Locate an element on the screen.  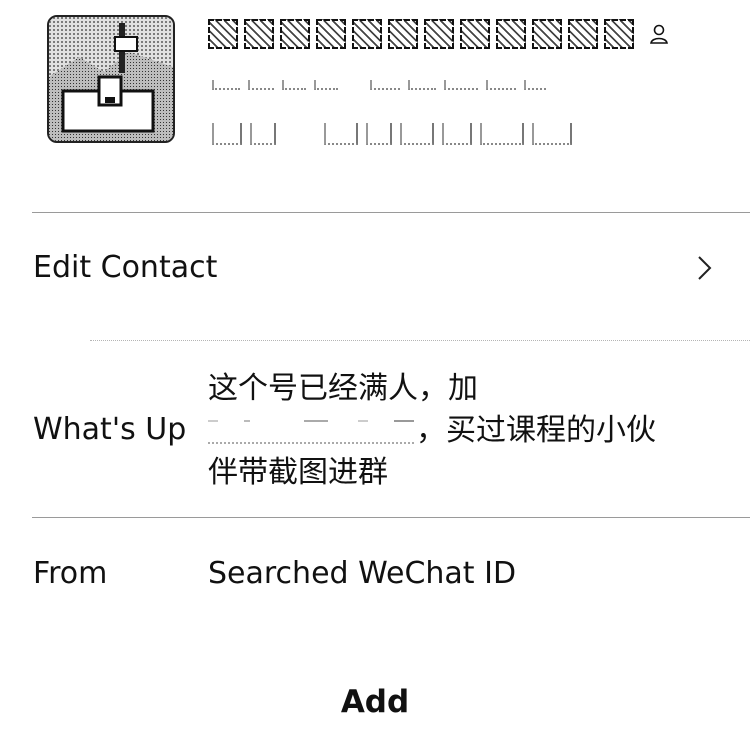
redacted-text is located at coordinates (311, 431).